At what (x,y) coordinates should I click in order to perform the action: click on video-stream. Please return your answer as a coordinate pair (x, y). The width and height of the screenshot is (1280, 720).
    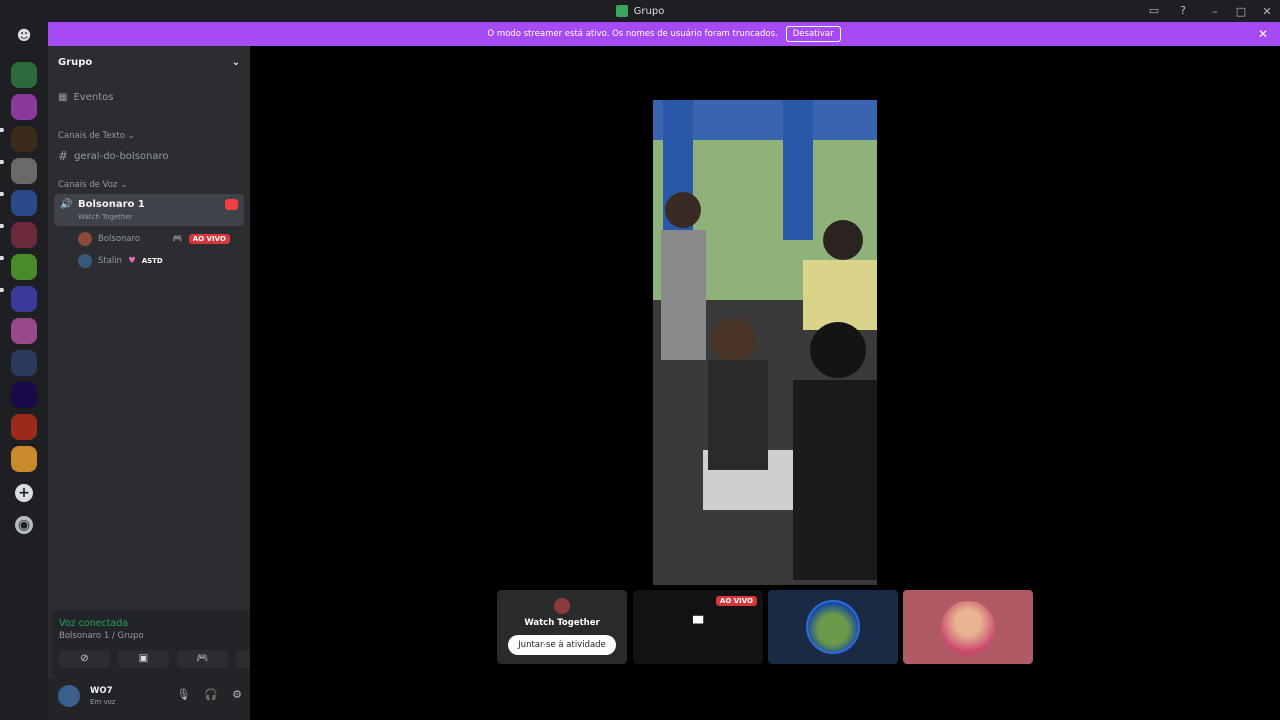
    Looking at the image, I should click on (765, 342).